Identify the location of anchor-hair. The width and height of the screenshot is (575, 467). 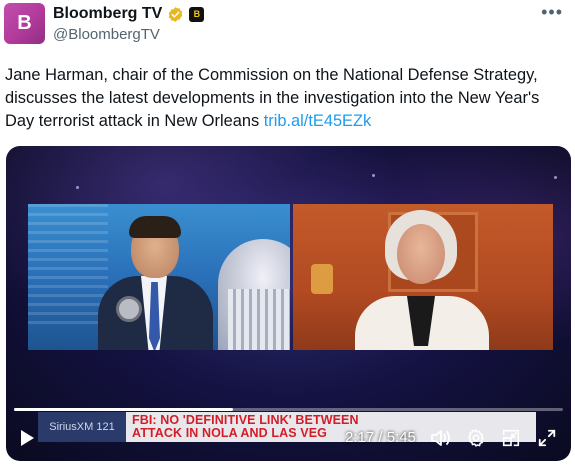
(155, 227).